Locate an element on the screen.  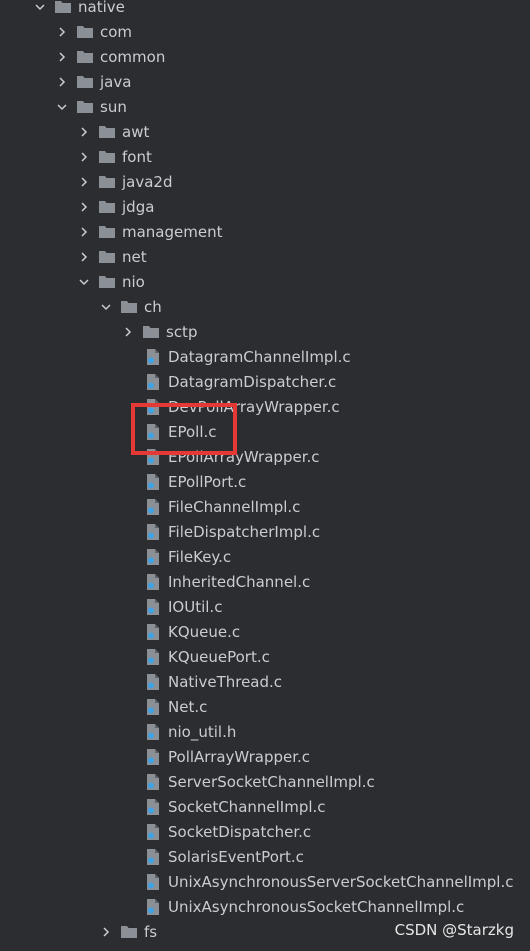
file-item: DevPollArrayWrapper.c is located at coordinates (242, 406).